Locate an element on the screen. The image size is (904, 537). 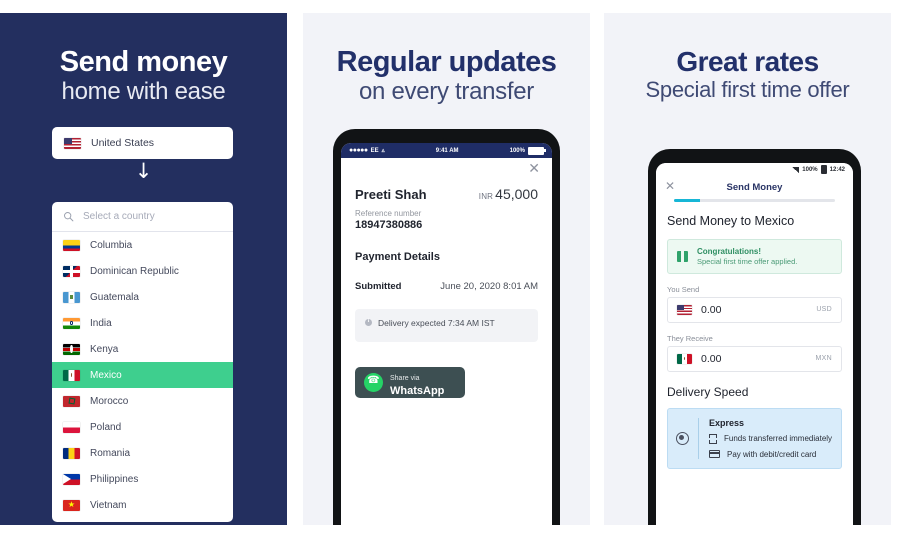
they-receive-value: 0.00 is located at coordinates (711, 358).